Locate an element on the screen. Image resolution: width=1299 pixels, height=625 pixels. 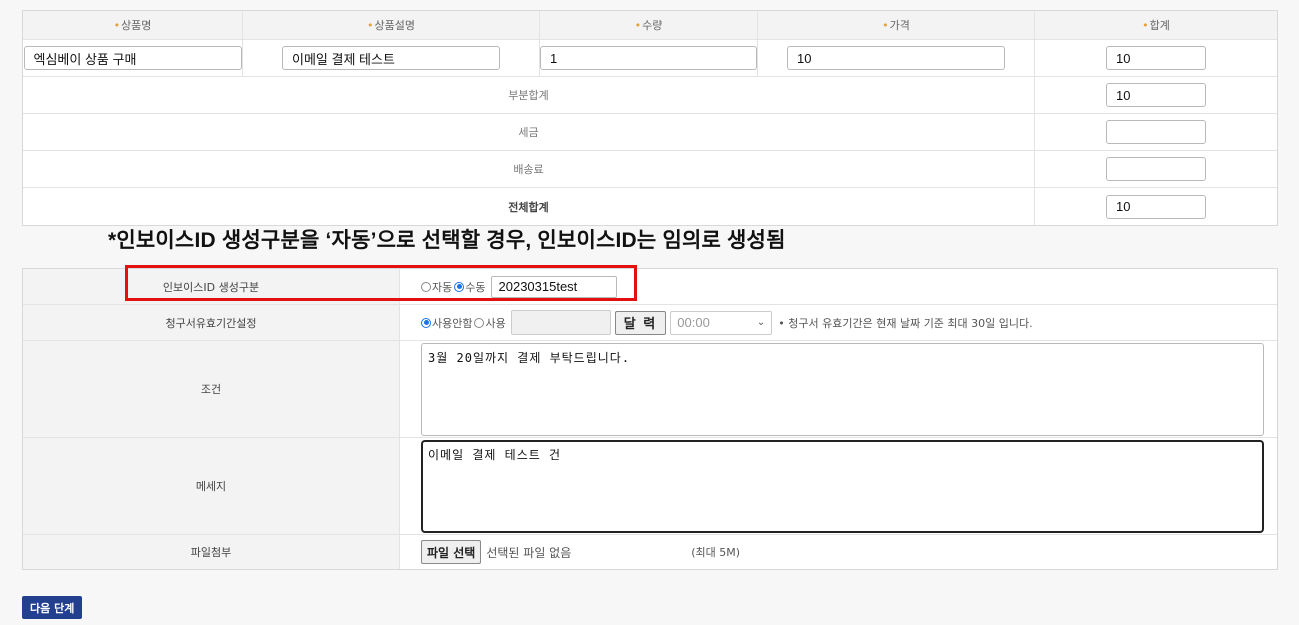
radio-expiry-used-label: 사용 is located at coordinates (495, 323).